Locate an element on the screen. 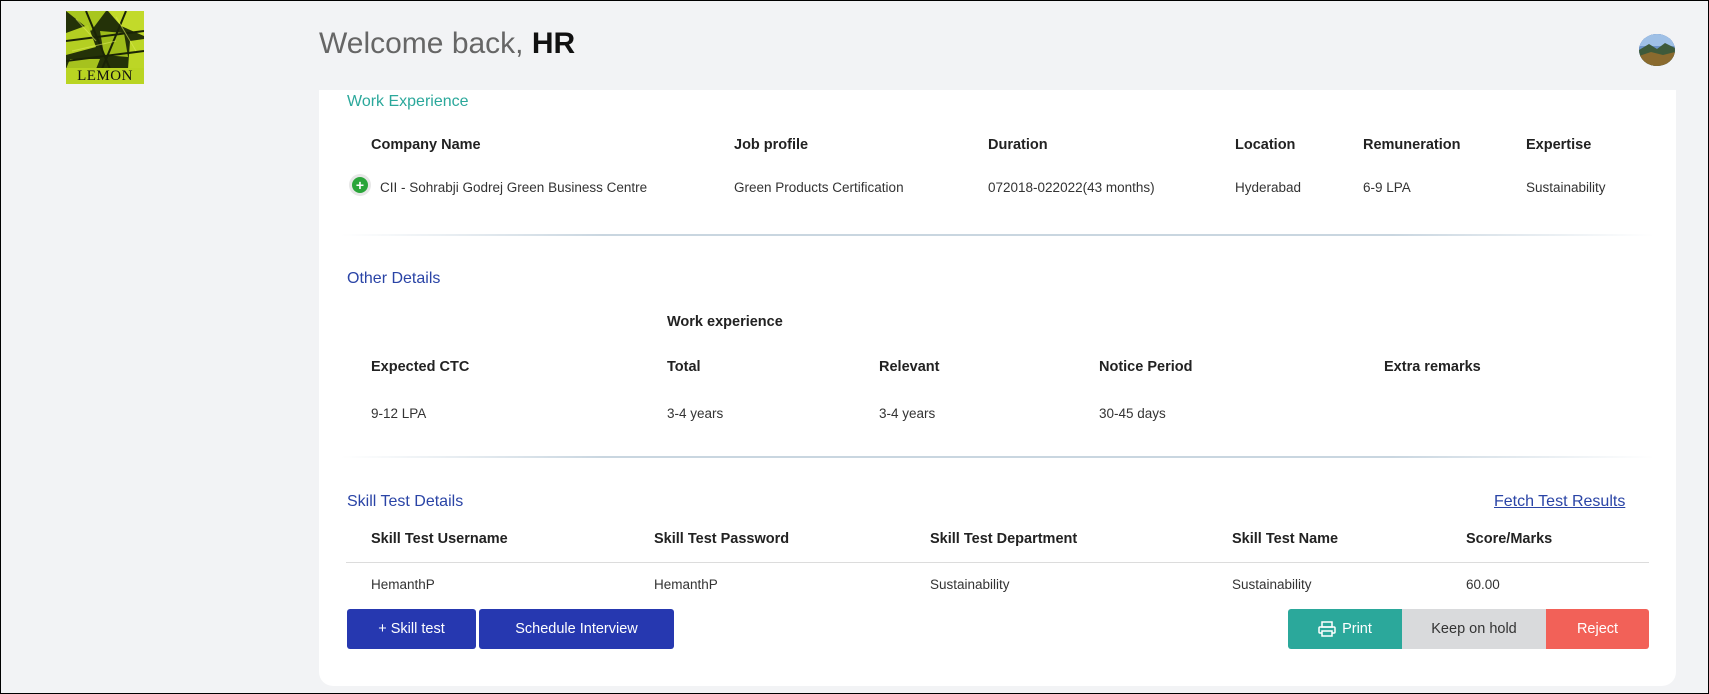 The height and width of the screenshot is (694, 1709). expand-row-button: + is located at coordinates (360, 185).